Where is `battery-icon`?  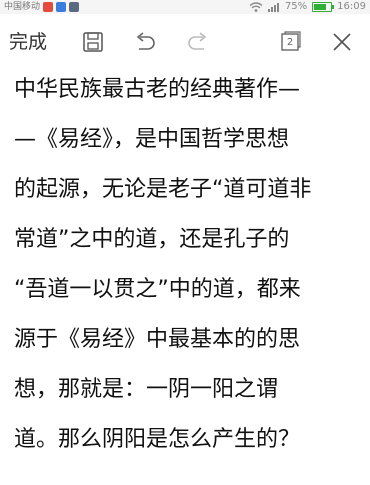 battery-icon is located at coordinates (323, 7).